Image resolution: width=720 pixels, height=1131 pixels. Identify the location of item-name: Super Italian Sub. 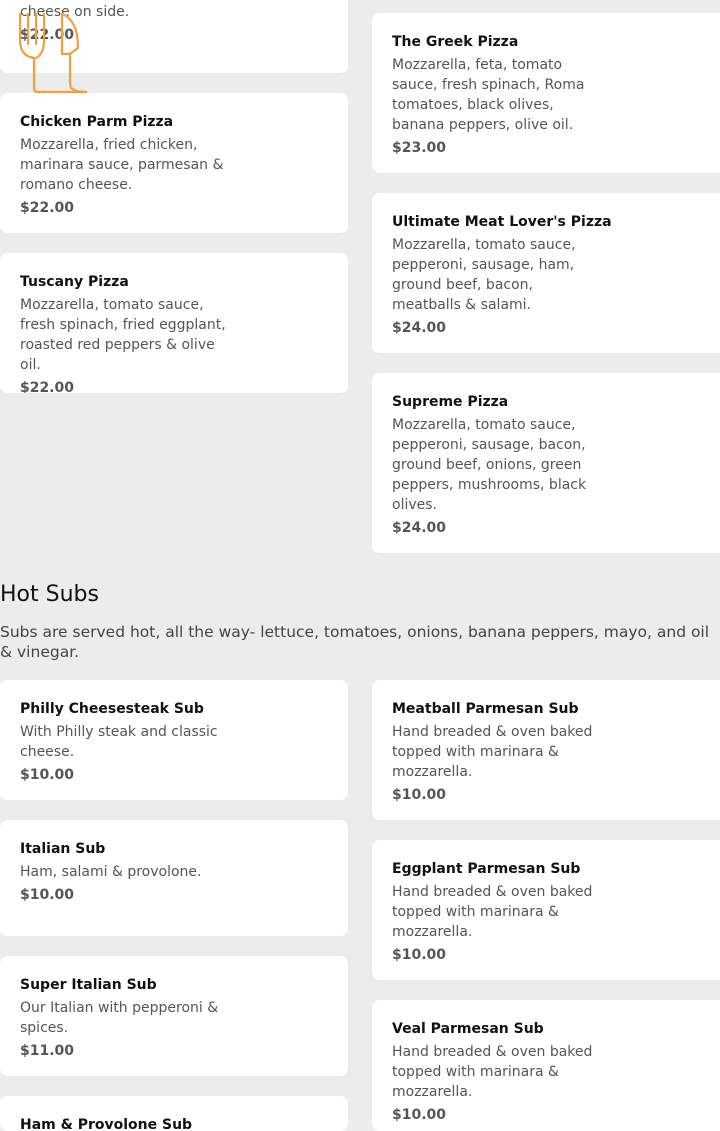
(88, 985).